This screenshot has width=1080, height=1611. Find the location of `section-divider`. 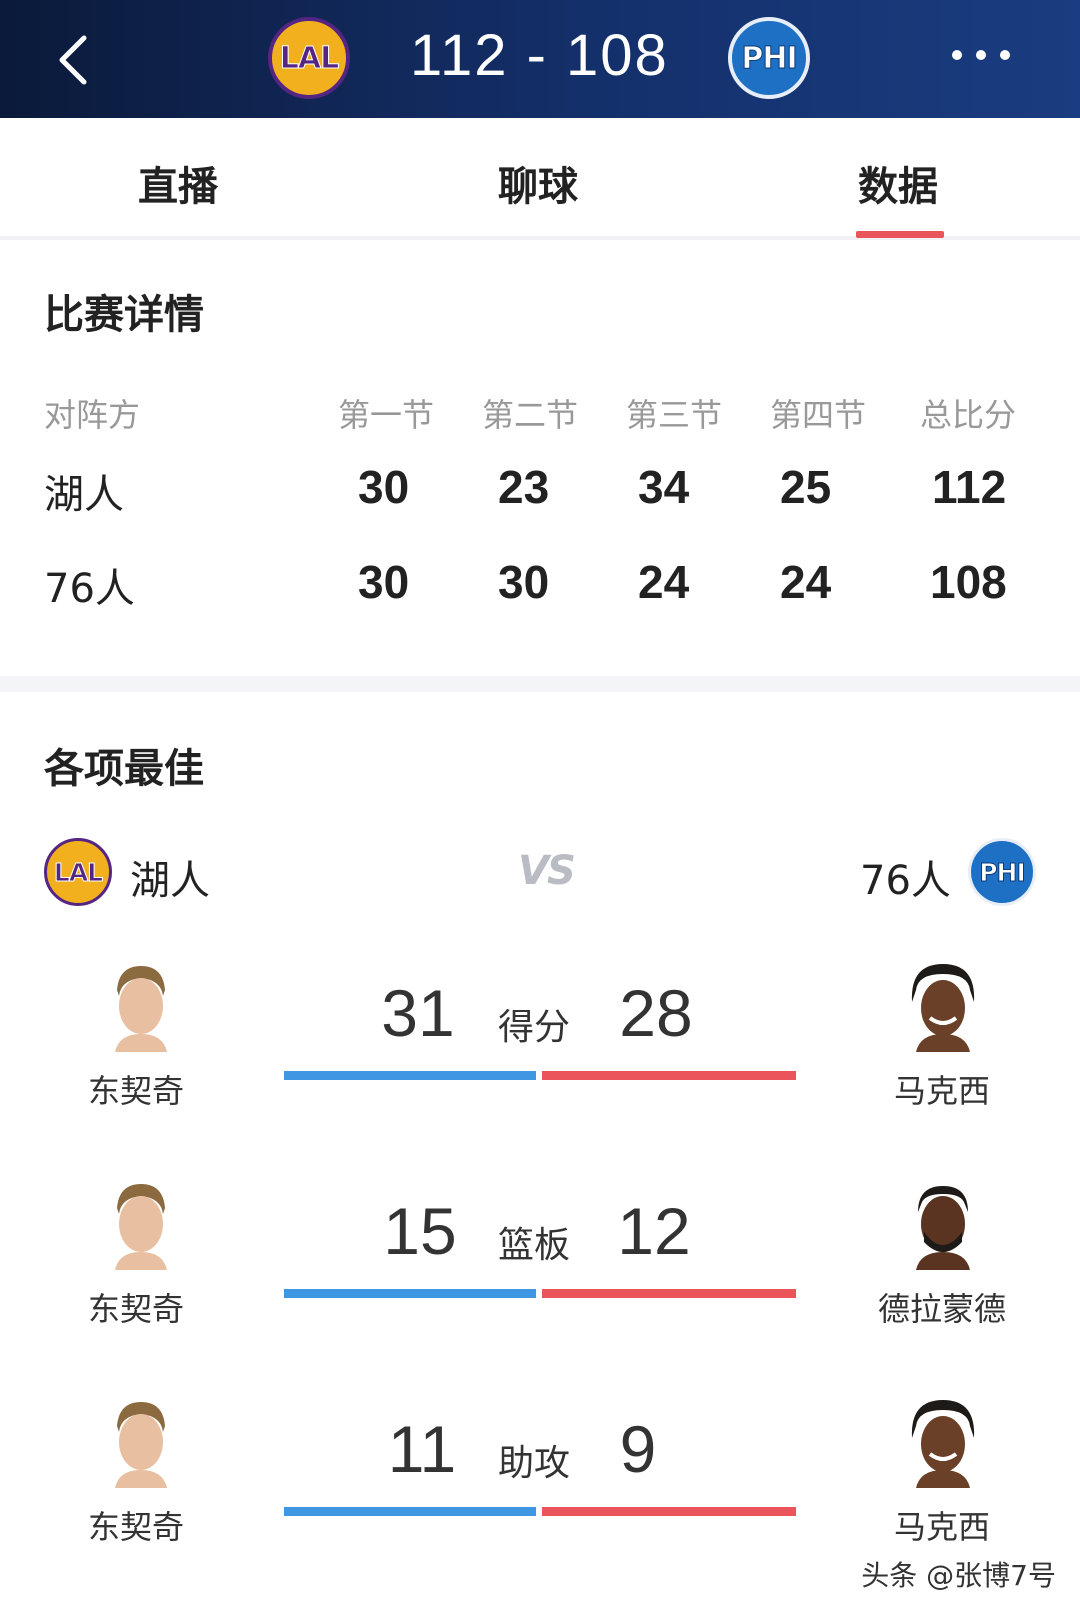

section-divider is located at coordinates (540, 684).